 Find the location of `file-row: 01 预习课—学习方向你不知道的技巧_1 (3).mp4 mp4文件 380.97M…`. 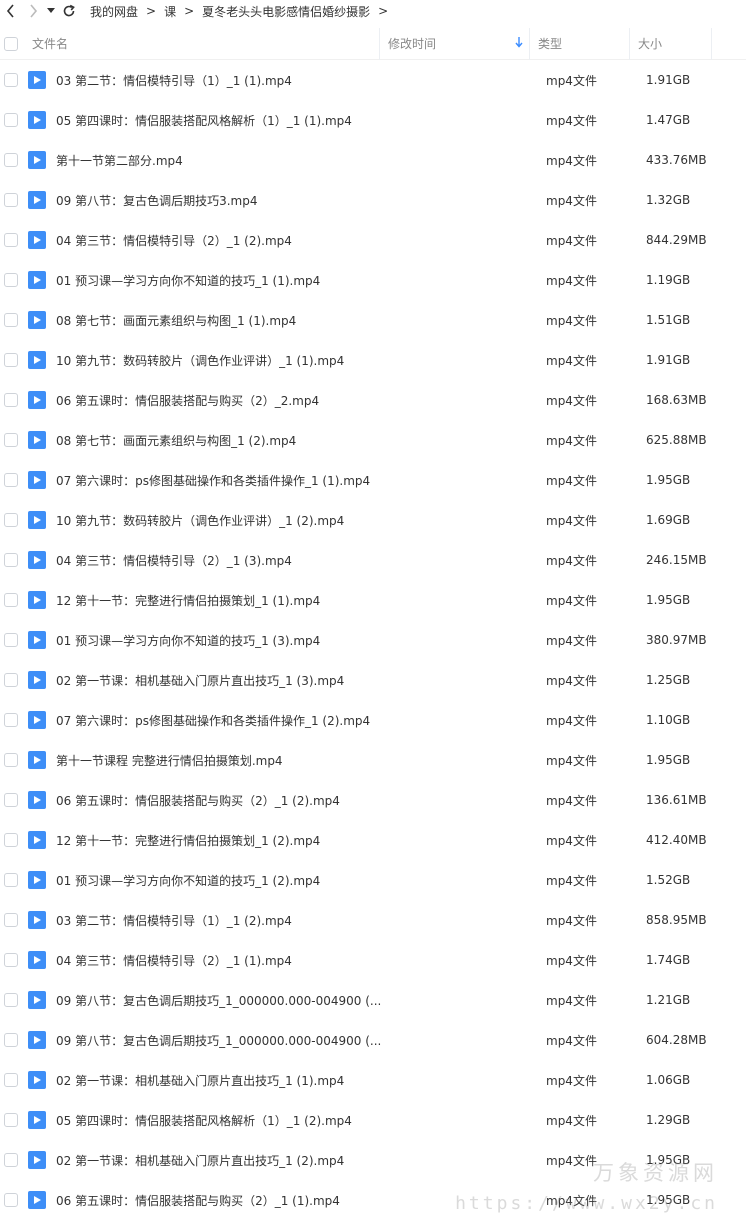

file-row: 01 预习课—学习方向你不知道的技巧_1 (3).mp4 mp4文件 380.97M… is located at coordinates (373, 640).